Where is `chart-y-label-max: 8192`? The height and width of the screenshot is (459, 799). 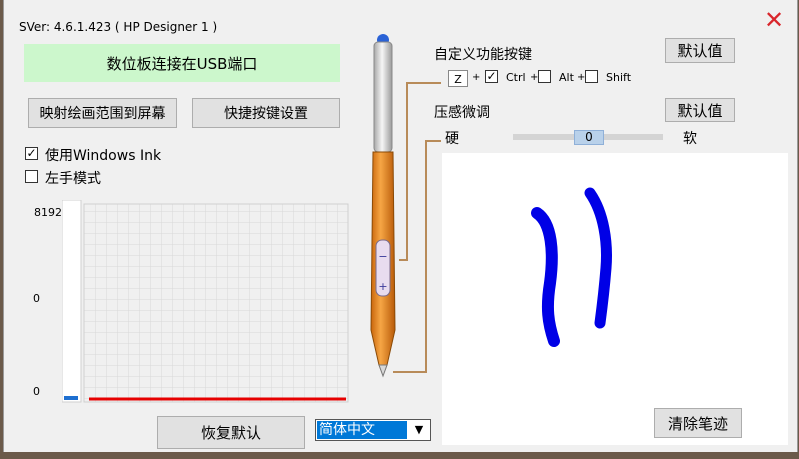 chart-y-label-max: 8192 is located at coordinates (48, 212).